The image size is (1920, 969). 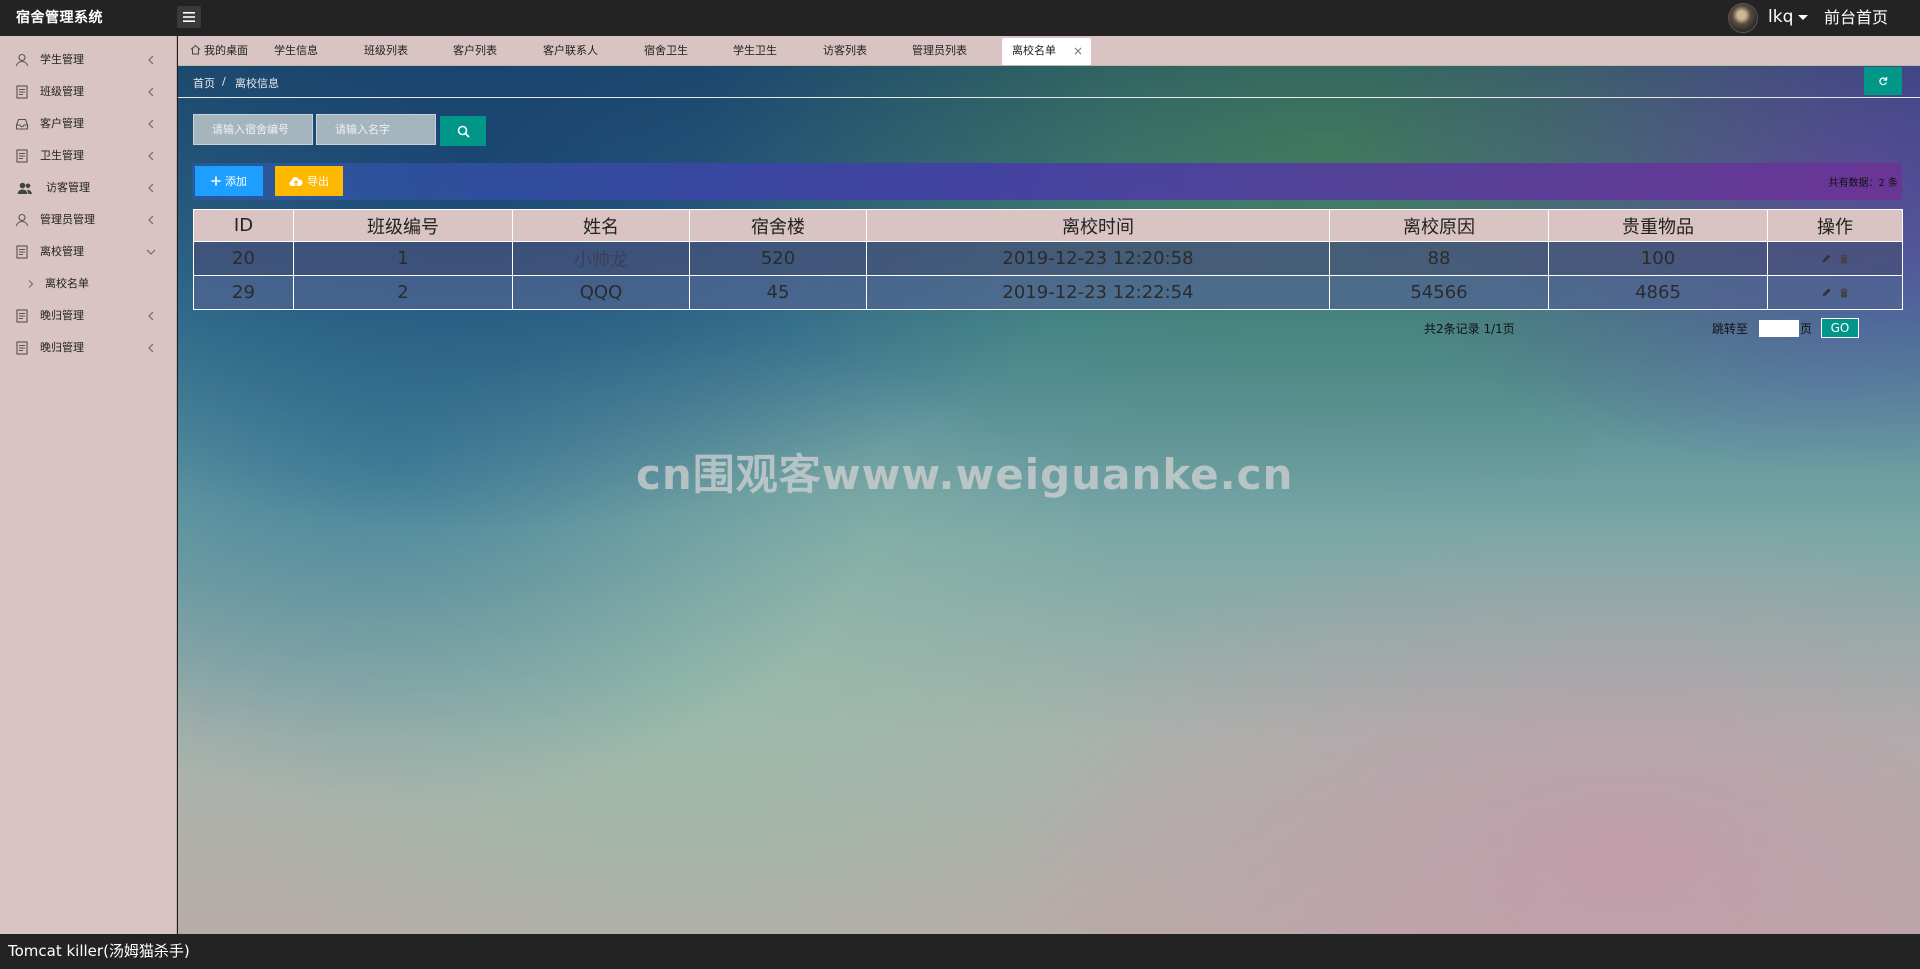 I want to click on tab-visitor-list: 访客列表, so click(x=845, y=51).